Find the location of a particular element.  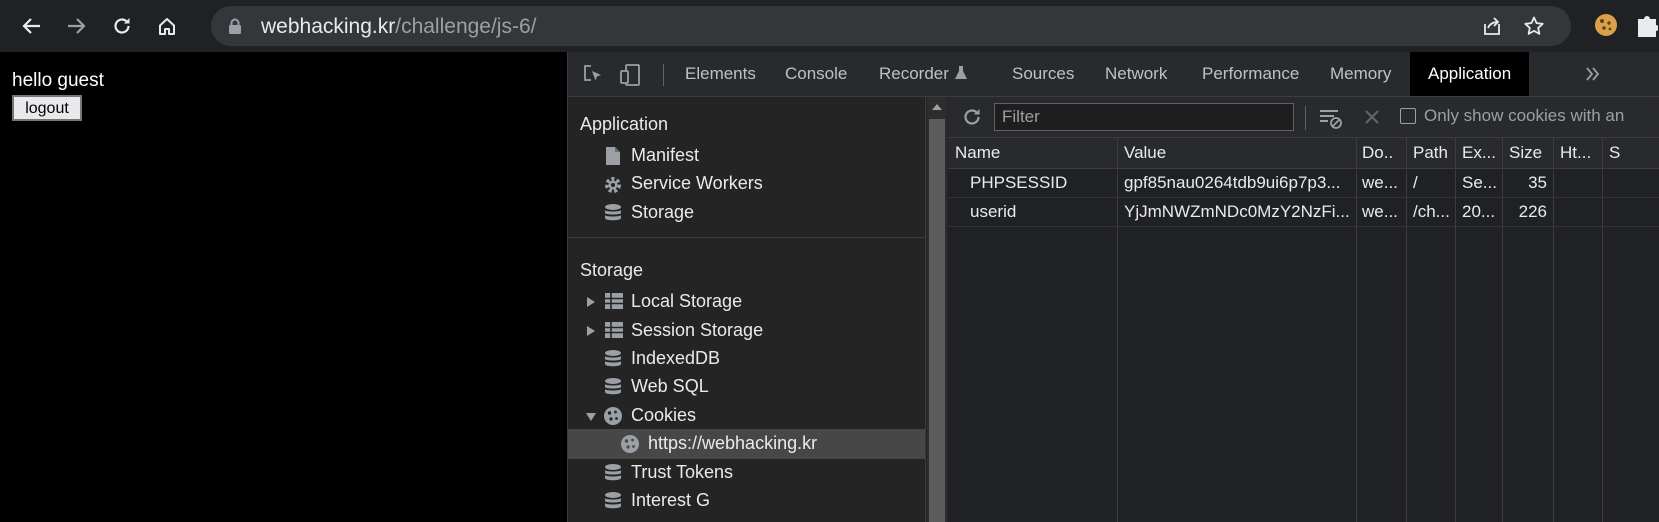

sidebar-scrollbar is located at coordinates (937, 309).